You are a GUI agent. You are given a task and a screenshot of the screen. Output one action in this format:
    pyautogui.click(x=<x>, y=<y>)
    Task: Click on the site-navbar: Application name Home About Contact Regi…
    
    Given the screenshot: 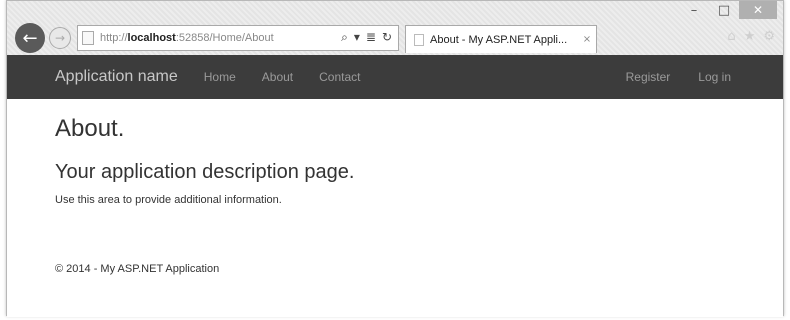 What is the action you would take?
    pyautogui.click(x=395, y=77)
    